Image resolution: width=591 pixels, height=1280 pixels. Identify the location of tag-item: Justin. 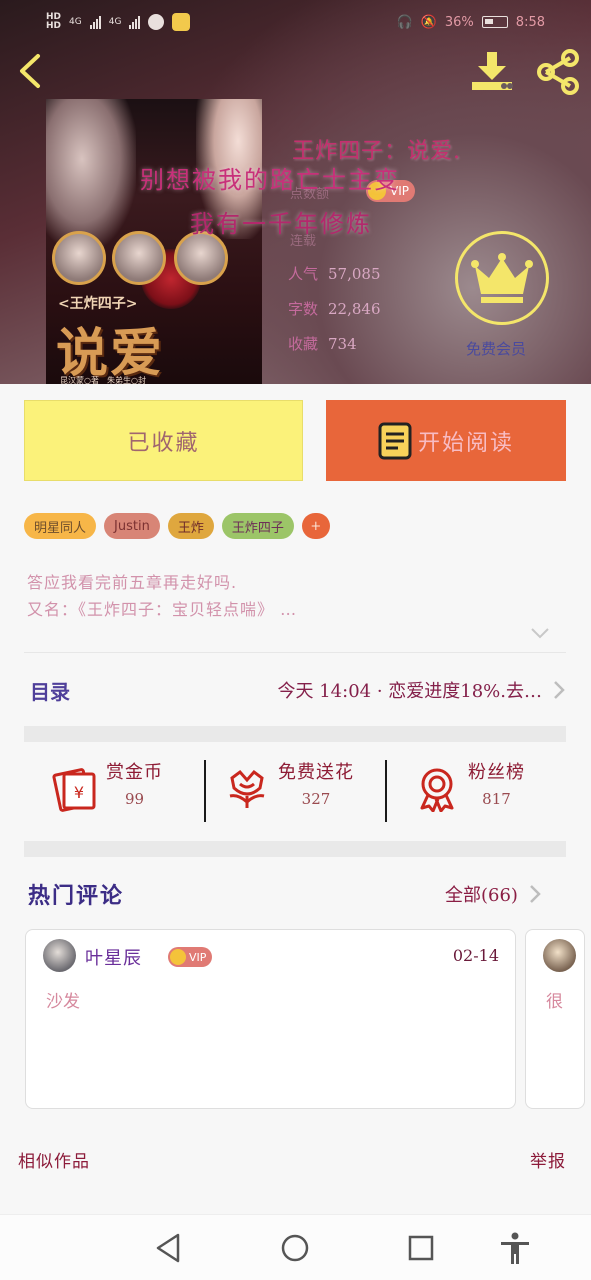
(132, 526).